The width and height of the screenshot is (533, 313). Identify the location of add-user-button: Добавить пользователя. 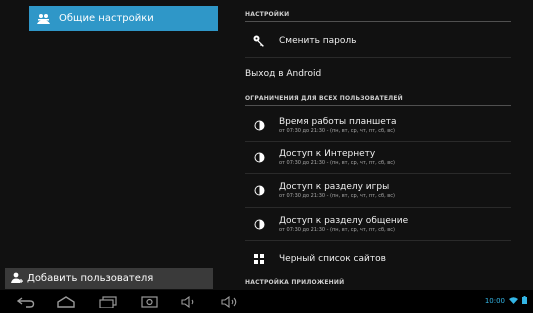
(109, 278).